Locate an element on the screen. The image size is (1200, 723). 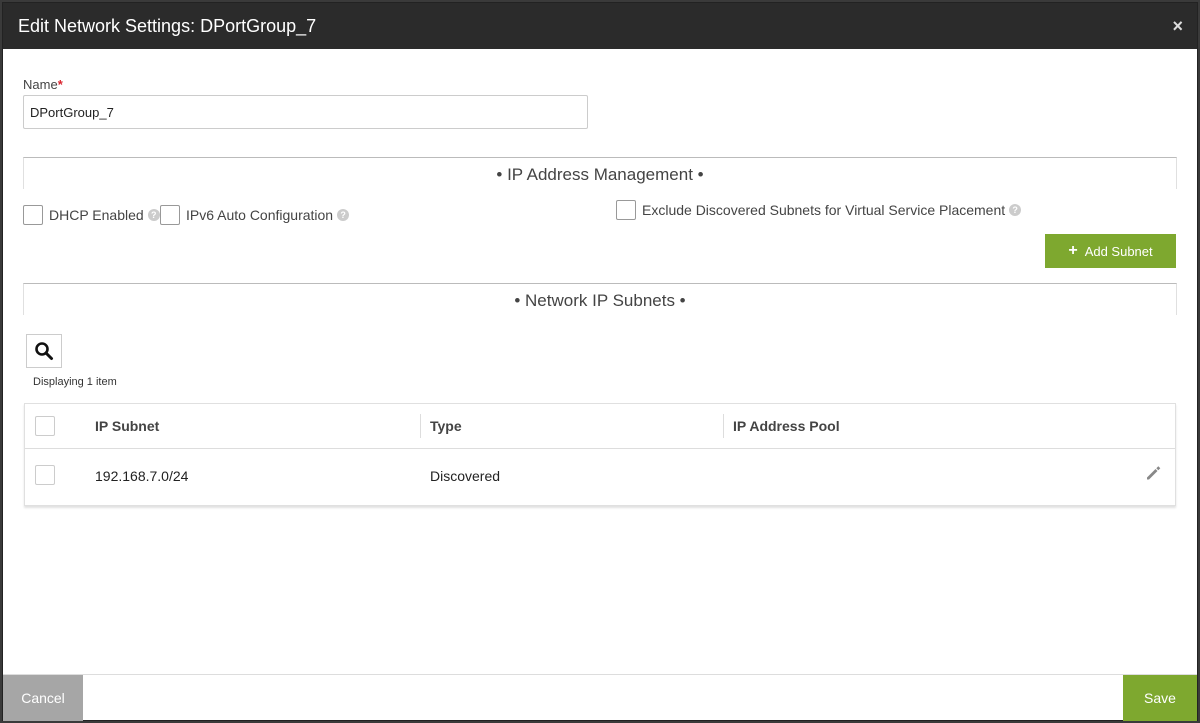
subnets-section-title: • Network IP Subnets • is located at coordinates (600, 300).